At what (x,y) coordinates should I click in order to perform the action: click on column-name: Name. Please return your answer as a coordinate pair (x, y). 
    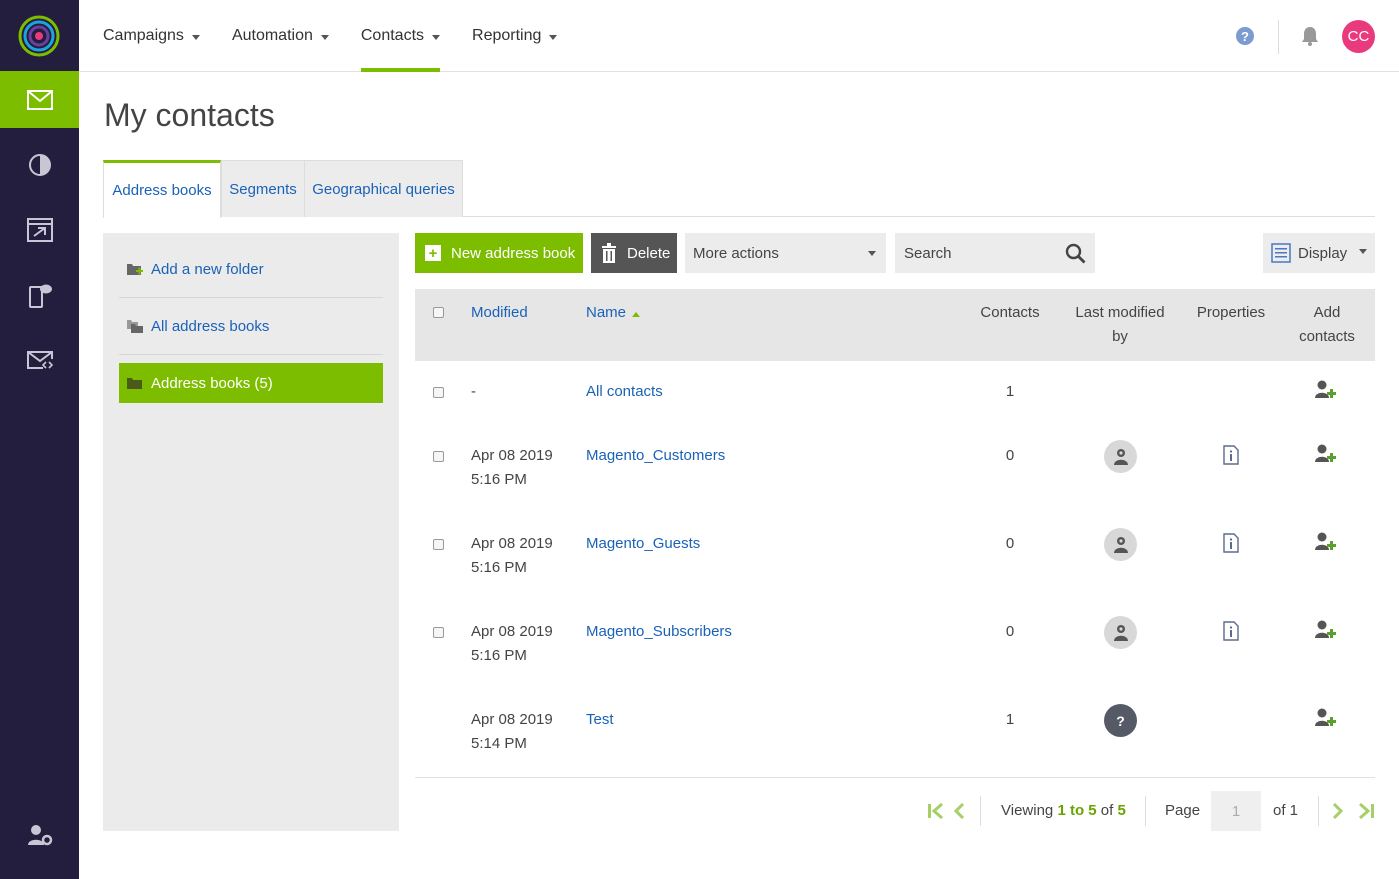
    Looking at the image, I should click on (613, 313).